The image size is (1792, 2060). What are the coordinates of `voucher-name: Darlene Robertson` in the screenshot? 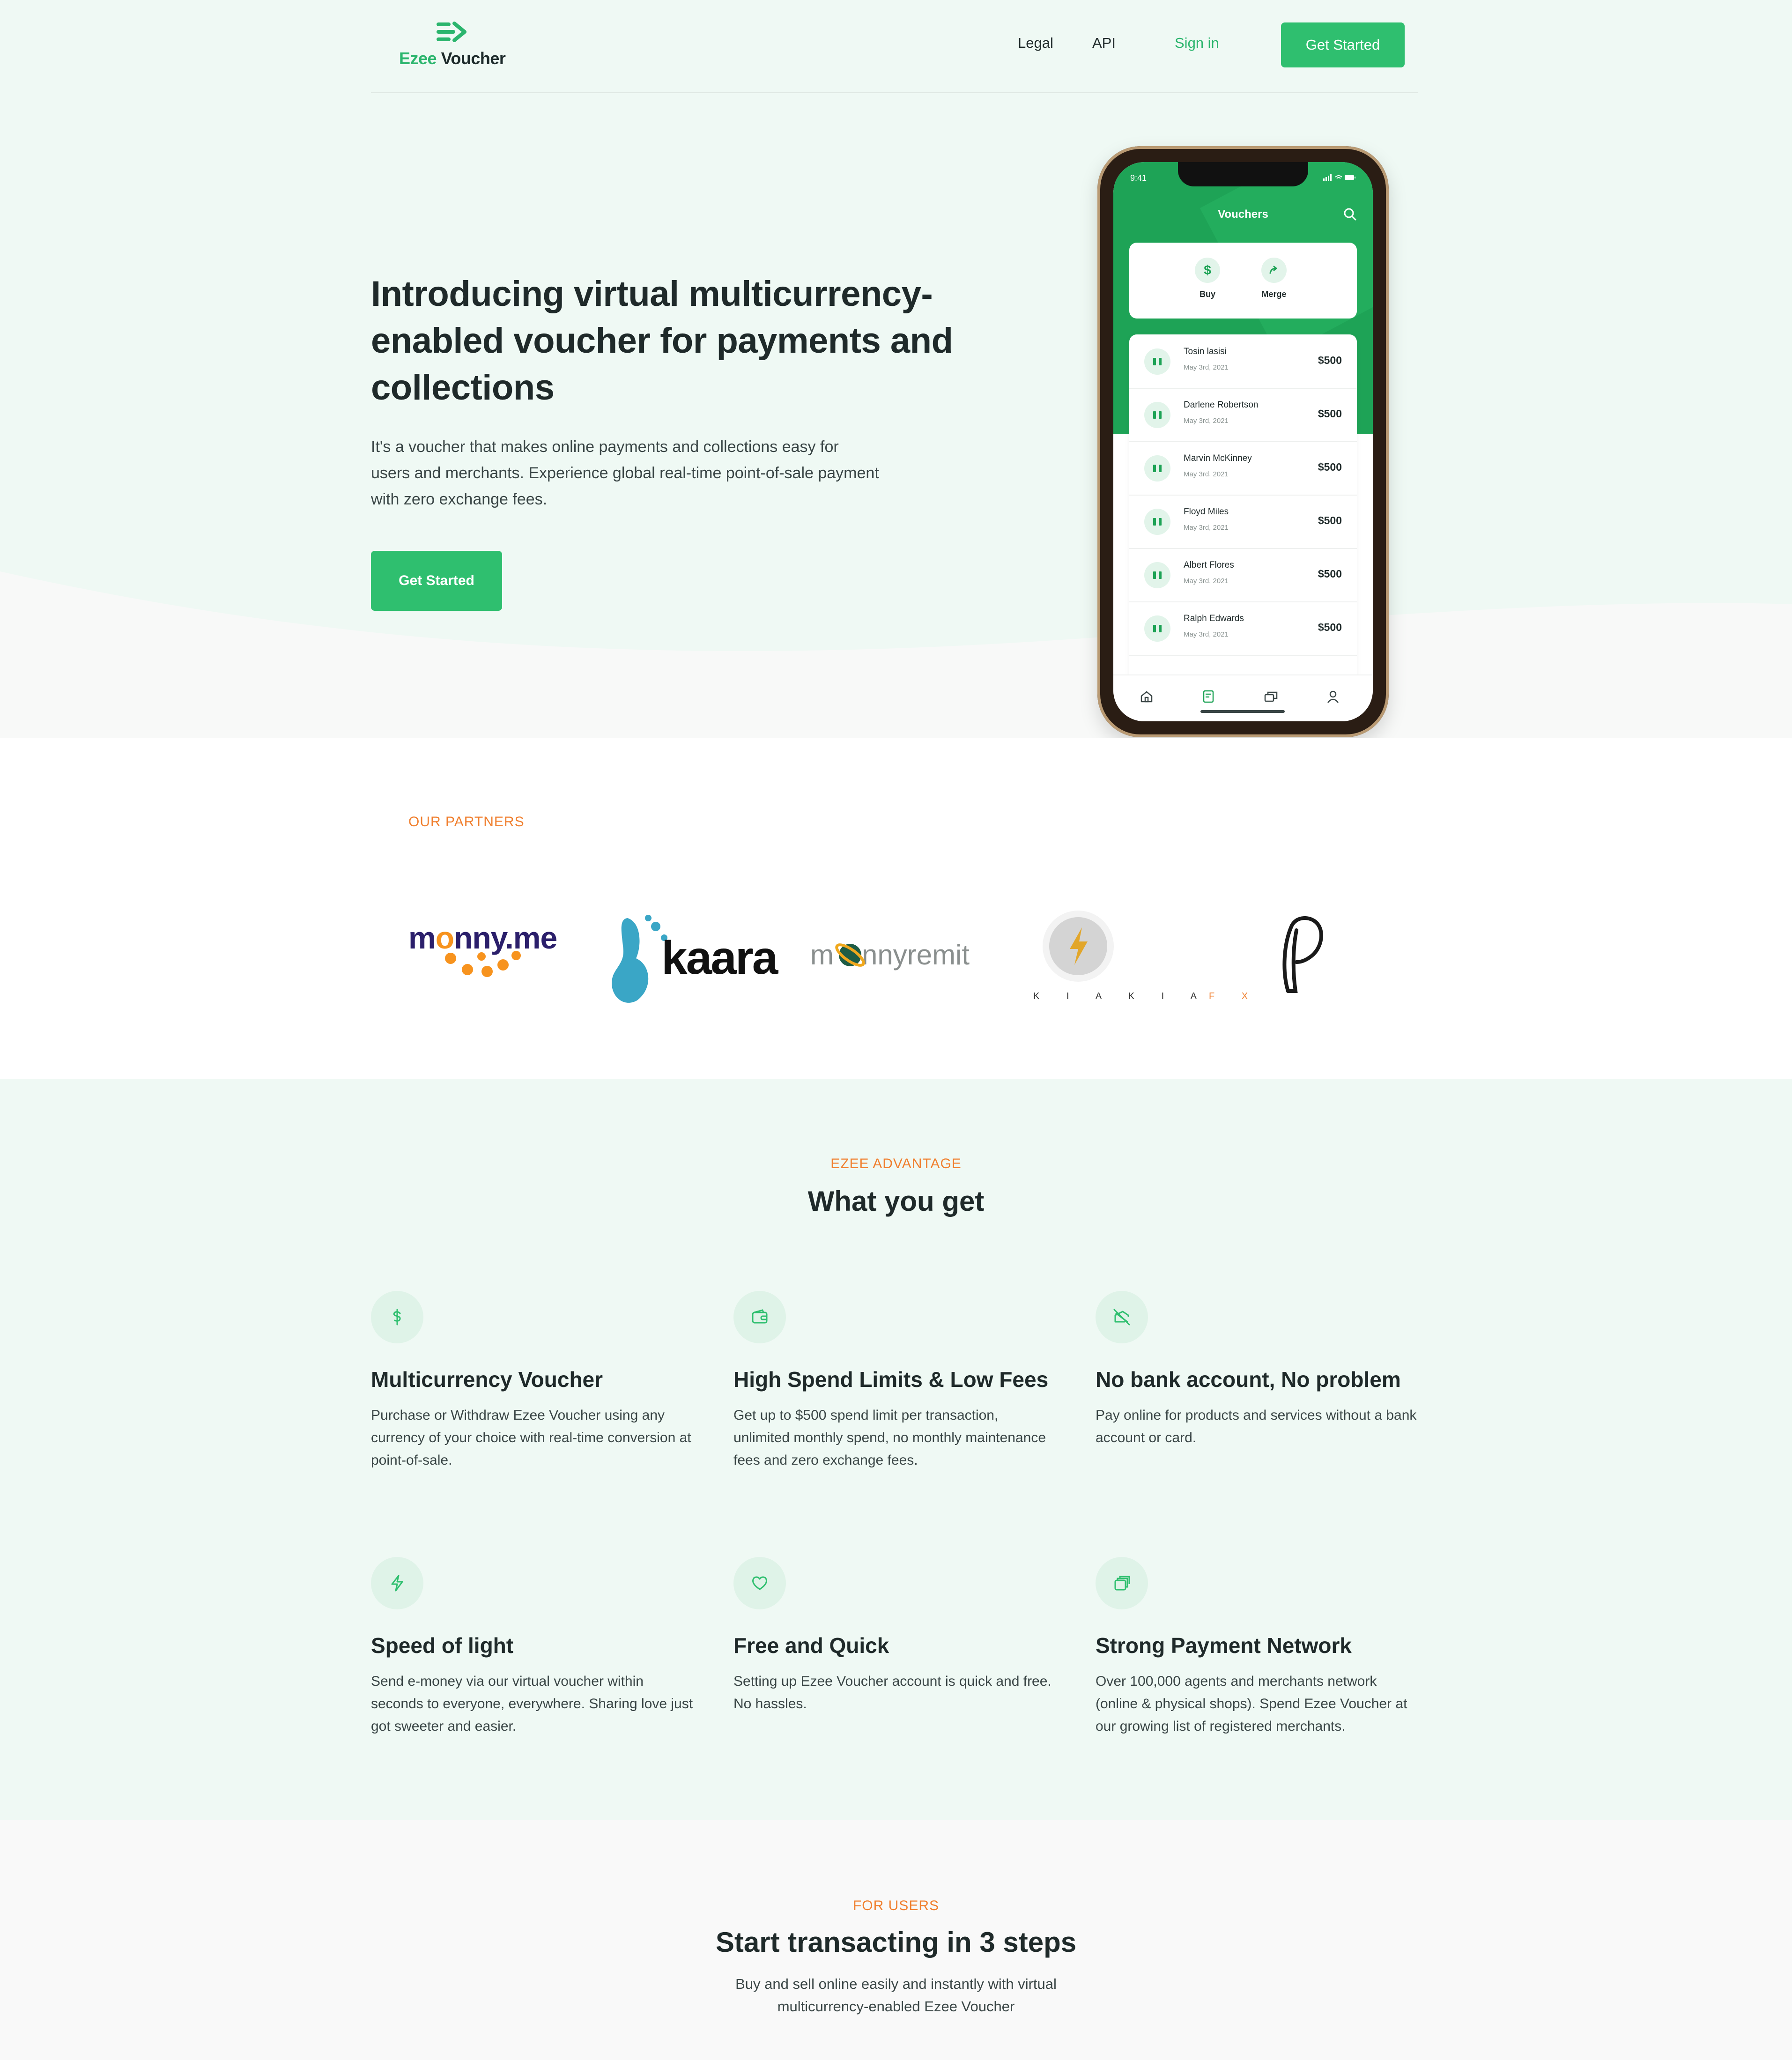 It's located at (1221, 405).